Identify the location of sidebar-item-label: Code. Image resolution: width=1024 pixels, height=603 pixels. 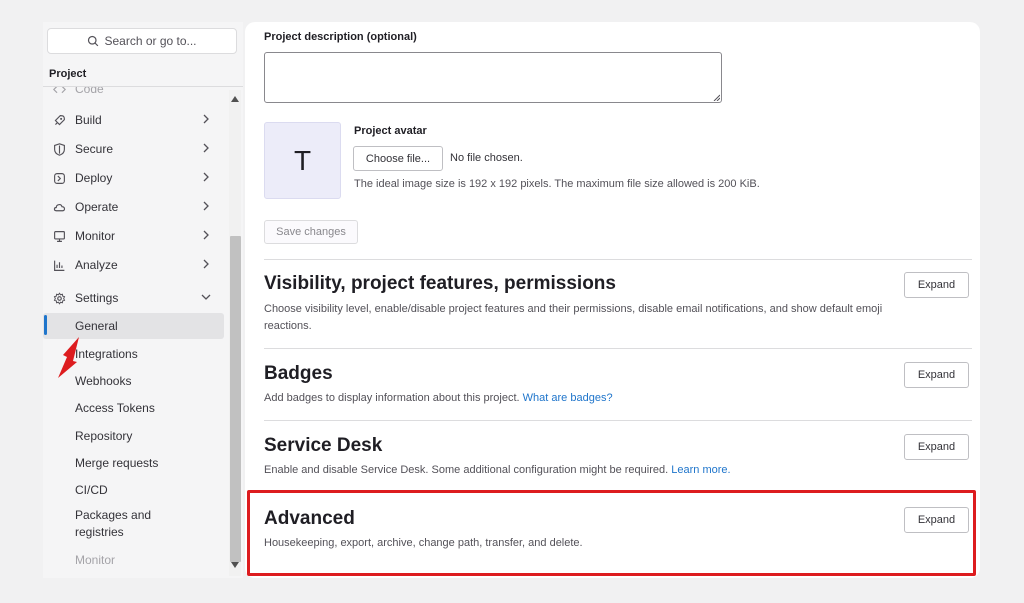
(89, 91).